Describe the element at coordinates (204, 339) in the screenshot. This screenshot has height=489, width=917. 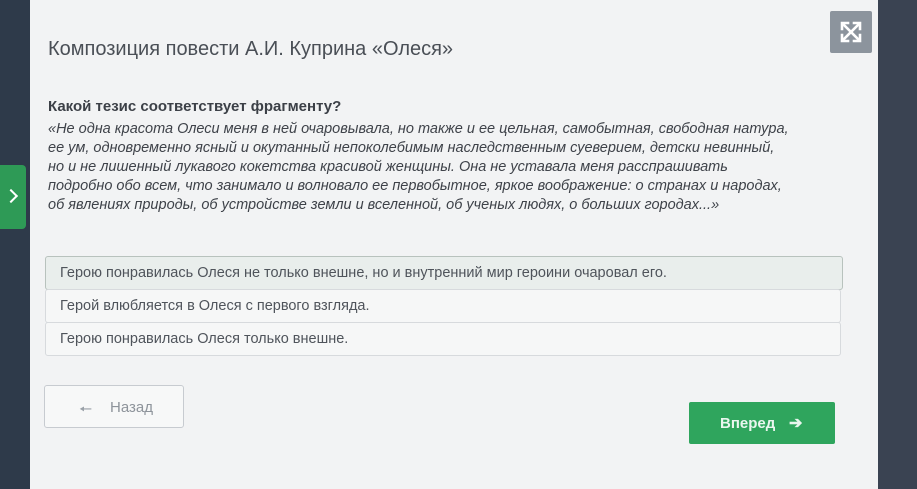
I see `answer-label: Герою понравилась Олеся только внешне.` at that location.